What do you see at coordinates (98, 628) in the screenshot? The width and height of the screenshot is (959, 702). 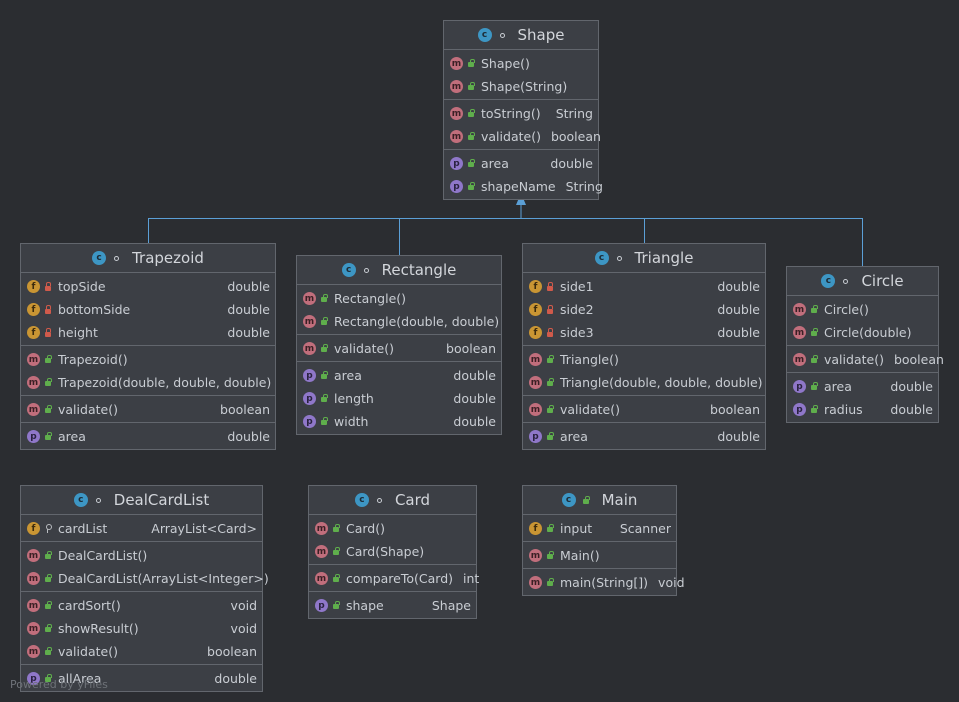 I see `member-name: showResult()` at bounding box center [98, 628].